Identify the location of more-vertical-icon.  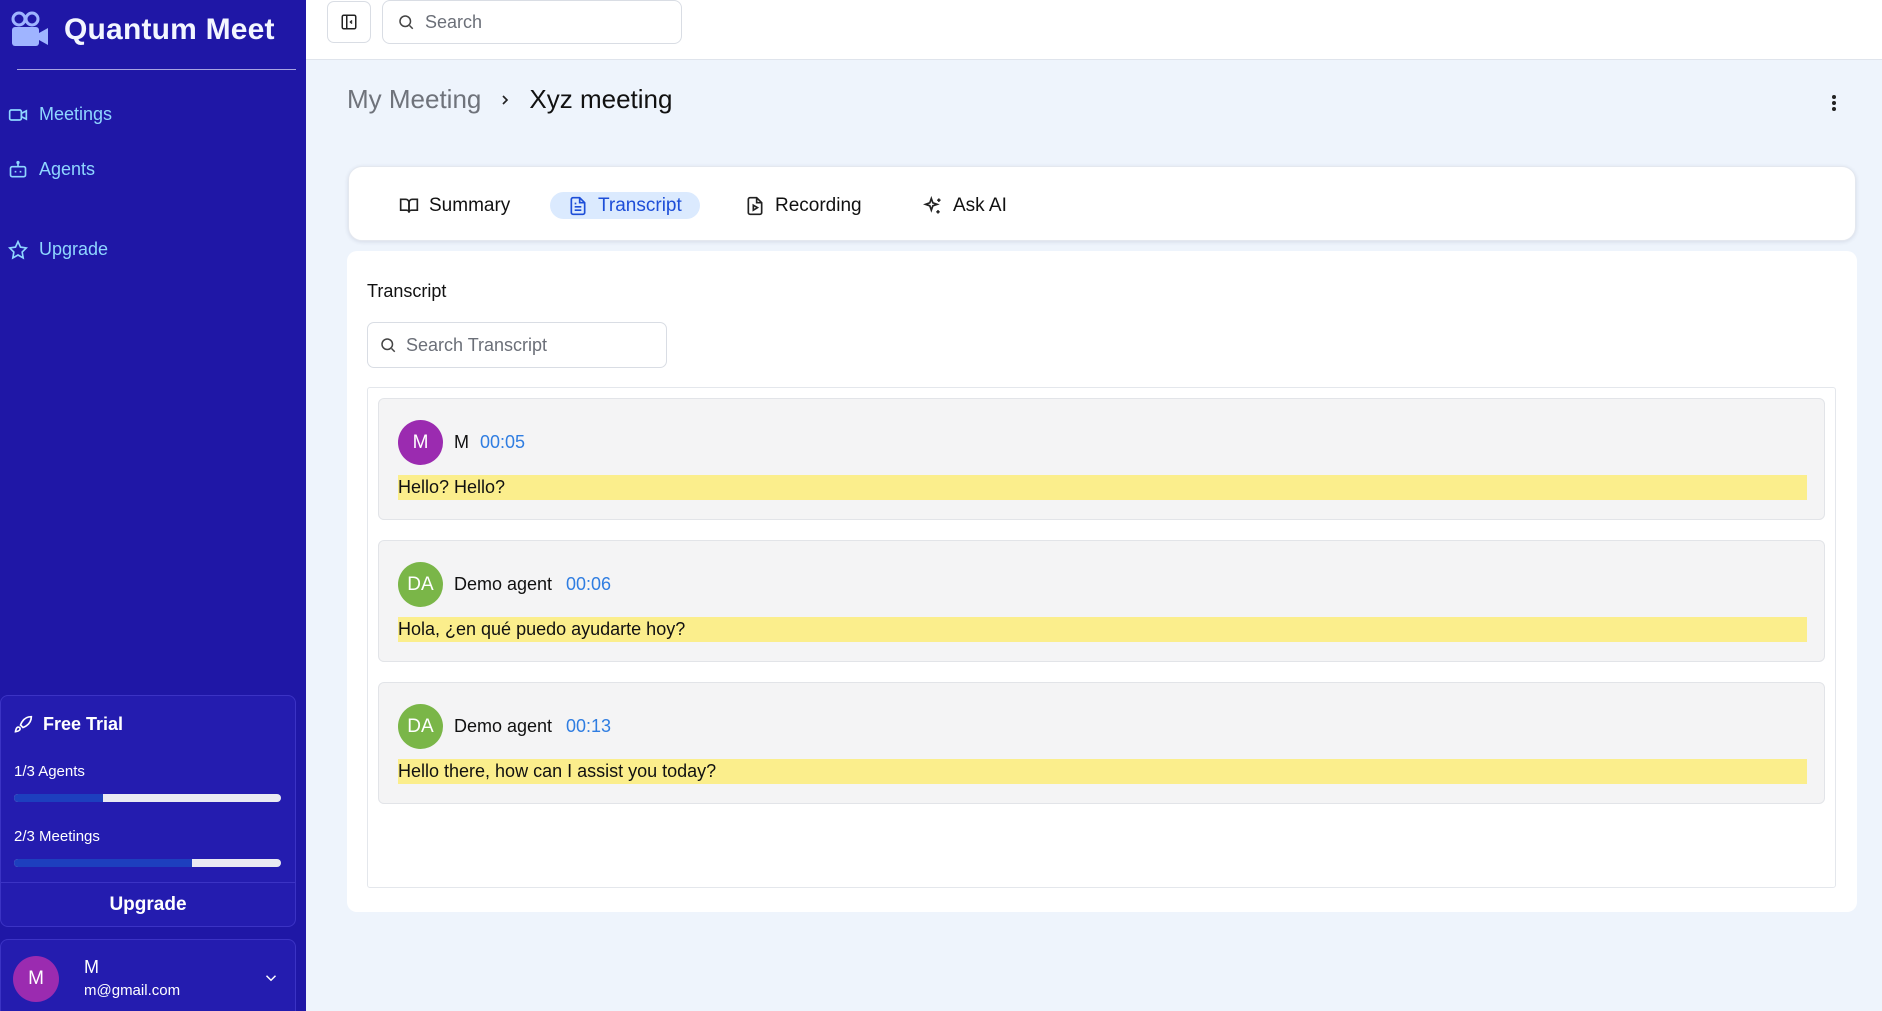
(1834, 103).